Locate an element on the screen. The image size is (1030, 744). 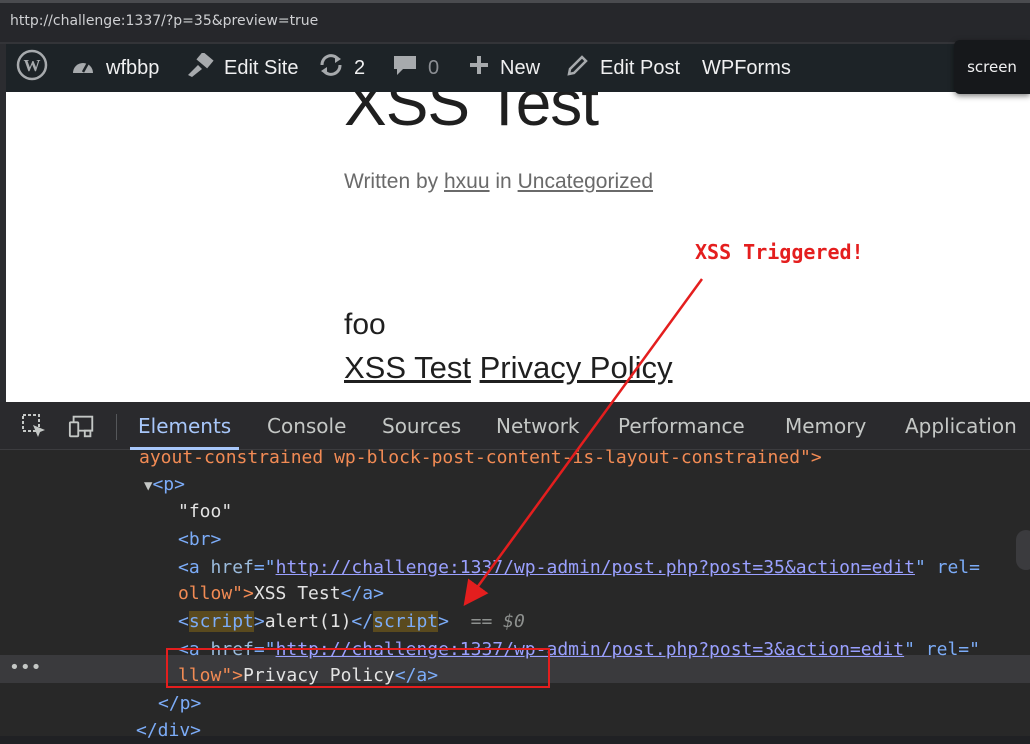
tab-console: Console is located at coordinates (306, 426).